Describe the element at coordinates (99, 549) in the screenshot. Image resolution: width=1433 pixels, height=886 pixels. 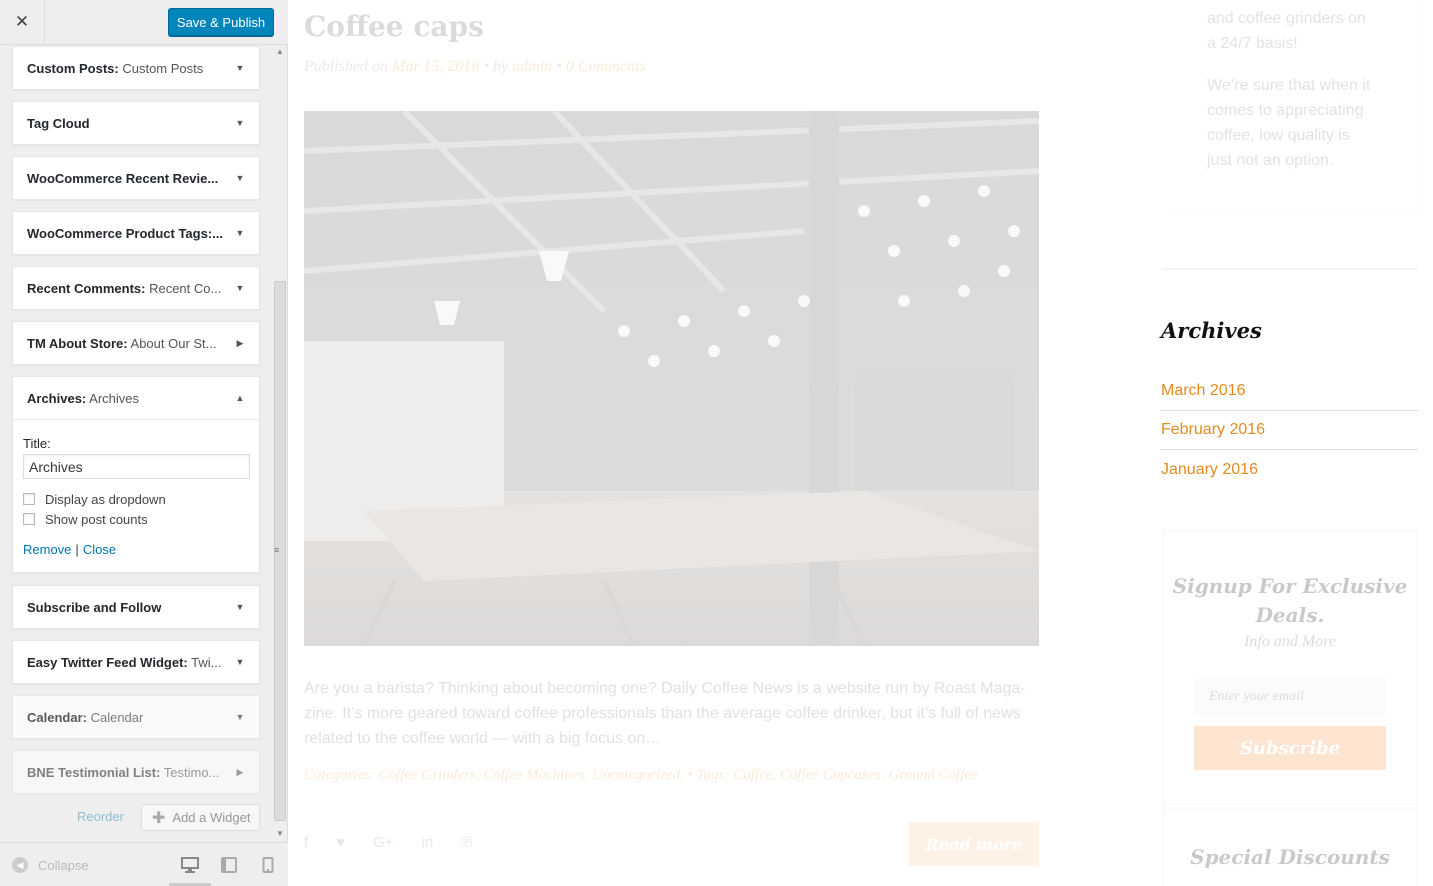
I see `close-link: Close` at that location.